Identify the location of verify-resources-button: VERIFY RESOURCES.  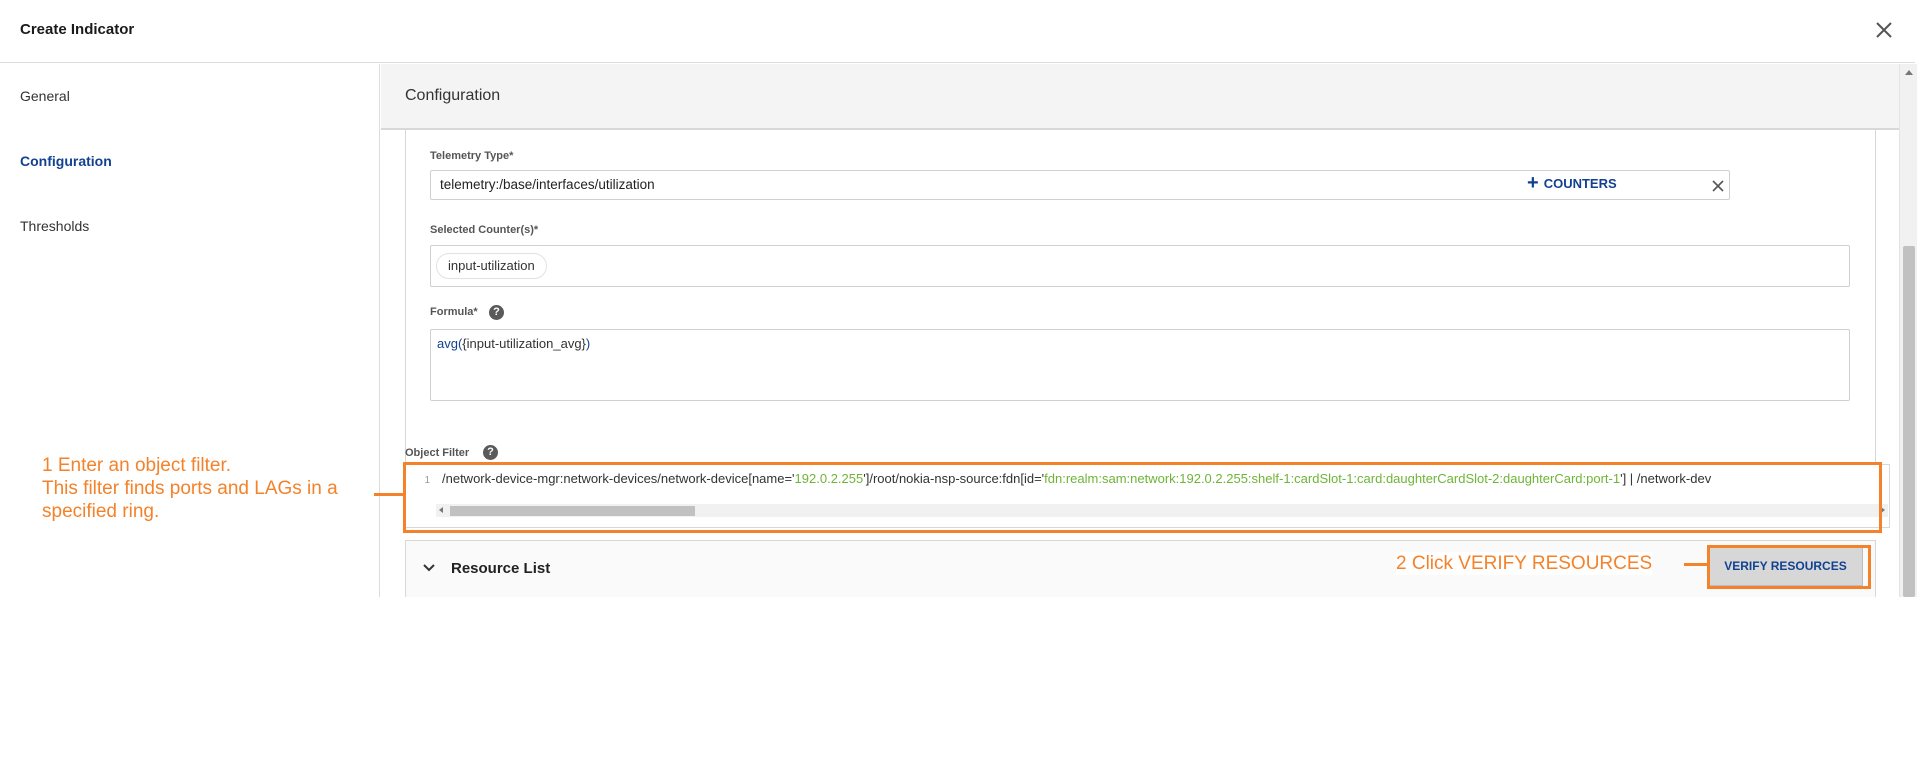
(1785, 566).